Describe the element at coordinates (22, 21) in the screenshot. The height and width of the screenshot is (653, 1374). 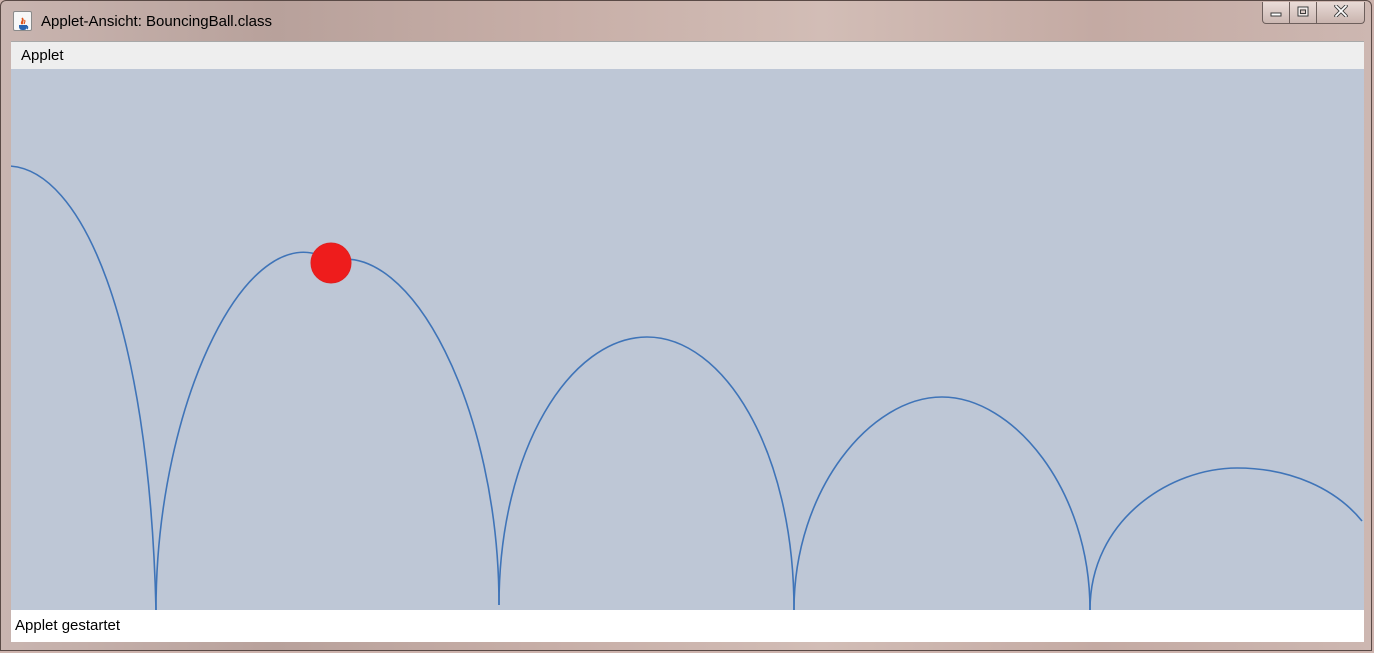
I see `java-cup-icon` at that location.